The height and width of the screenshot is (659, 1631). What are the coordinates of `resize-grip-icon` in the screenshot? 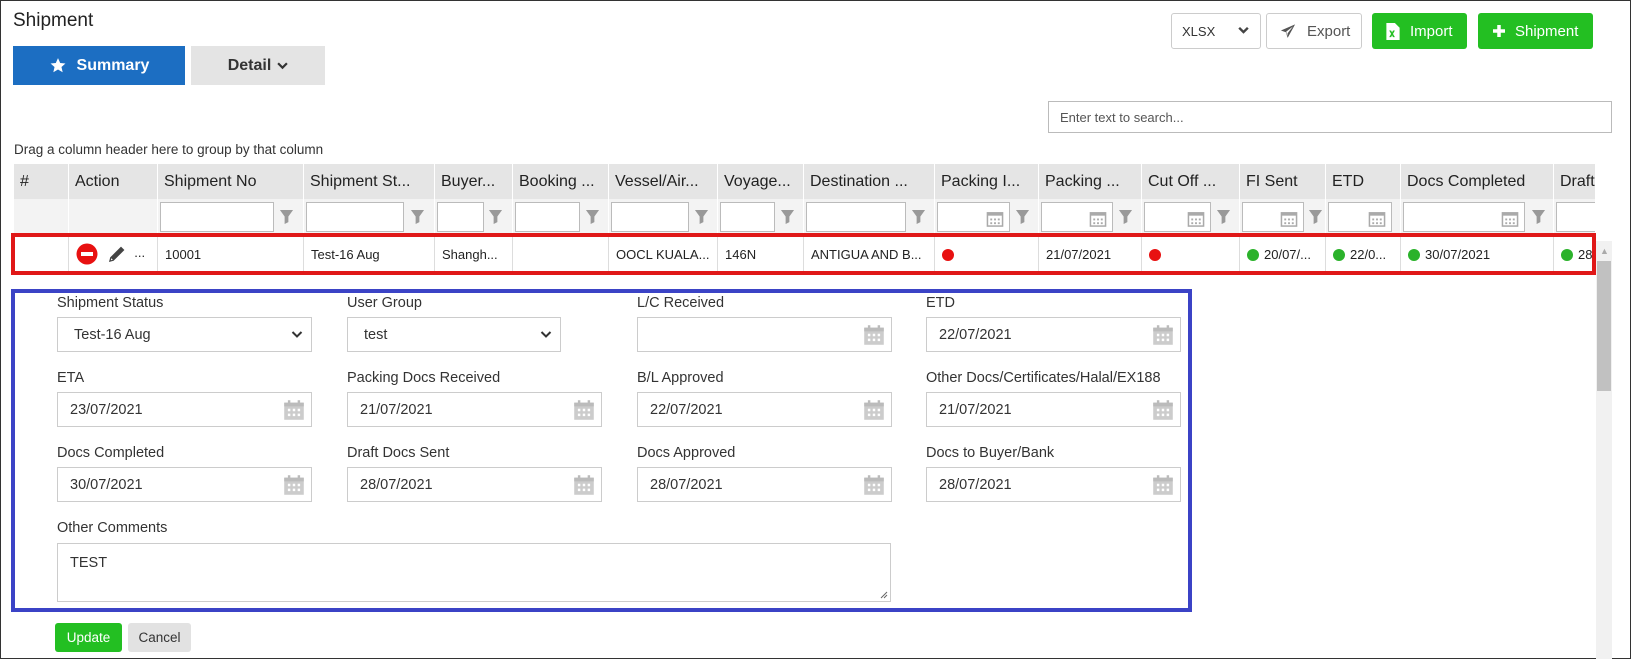 It's located at (883, 594).